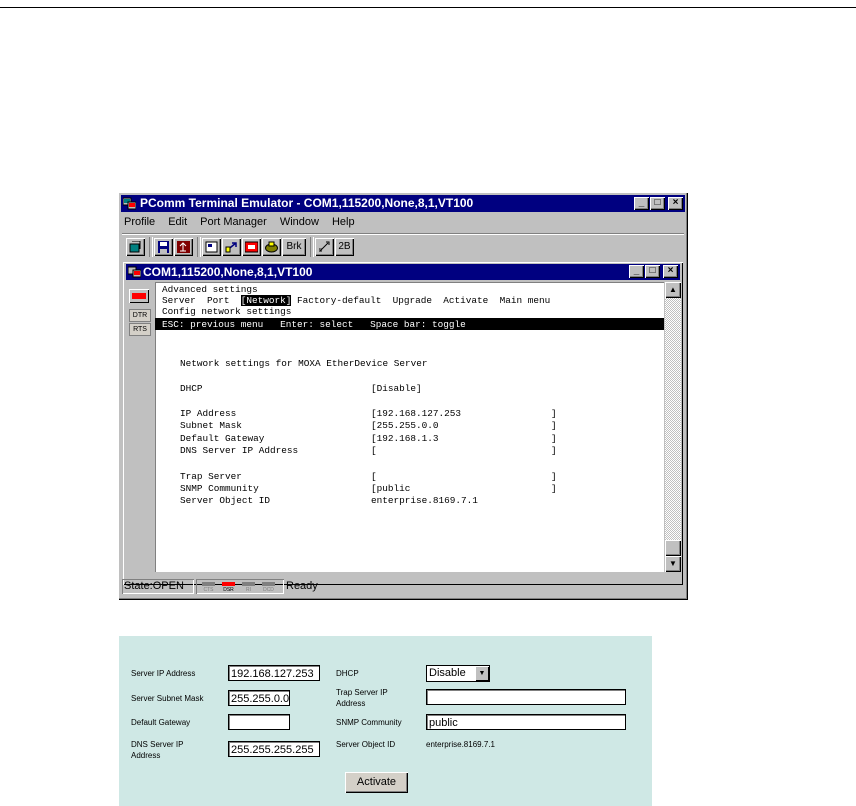  What do you see at coordinates (460, 744) in the screenshot?
I see `oid-value: enterprise.8169.7.1` at bounding box center [460, 744].